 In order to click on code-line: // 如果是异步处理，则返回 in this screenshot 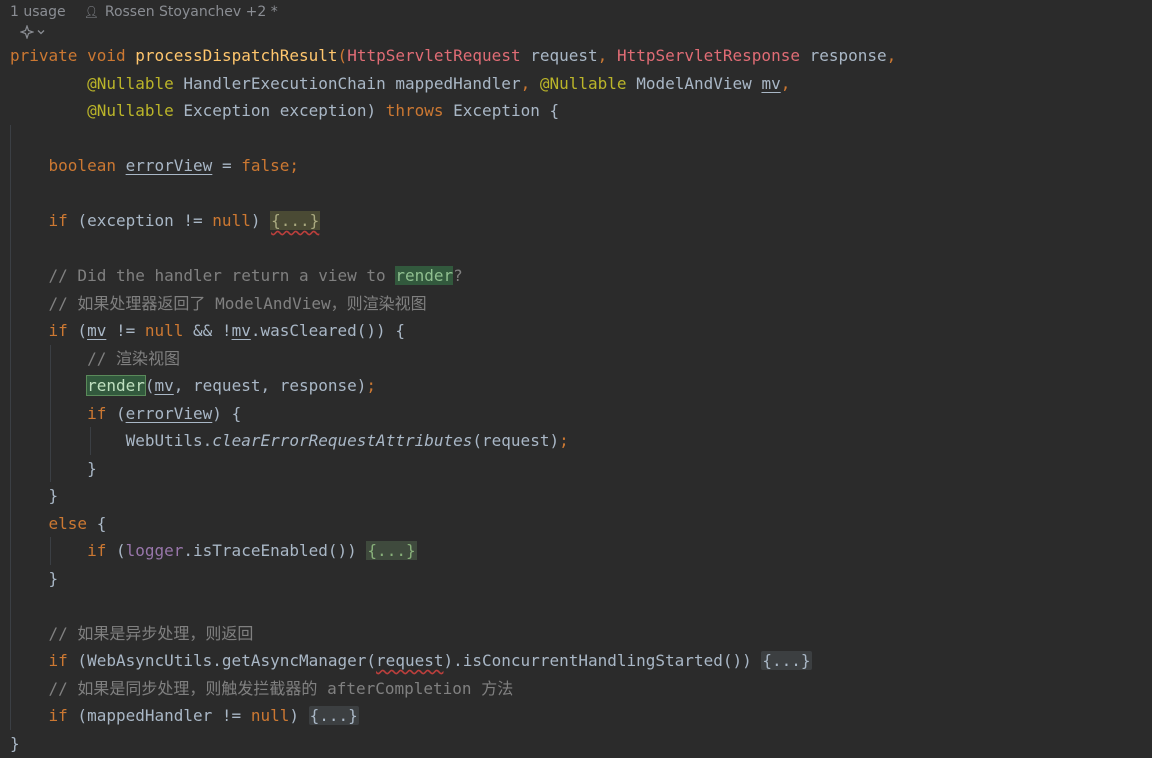, I will do `click(581, 633)`.